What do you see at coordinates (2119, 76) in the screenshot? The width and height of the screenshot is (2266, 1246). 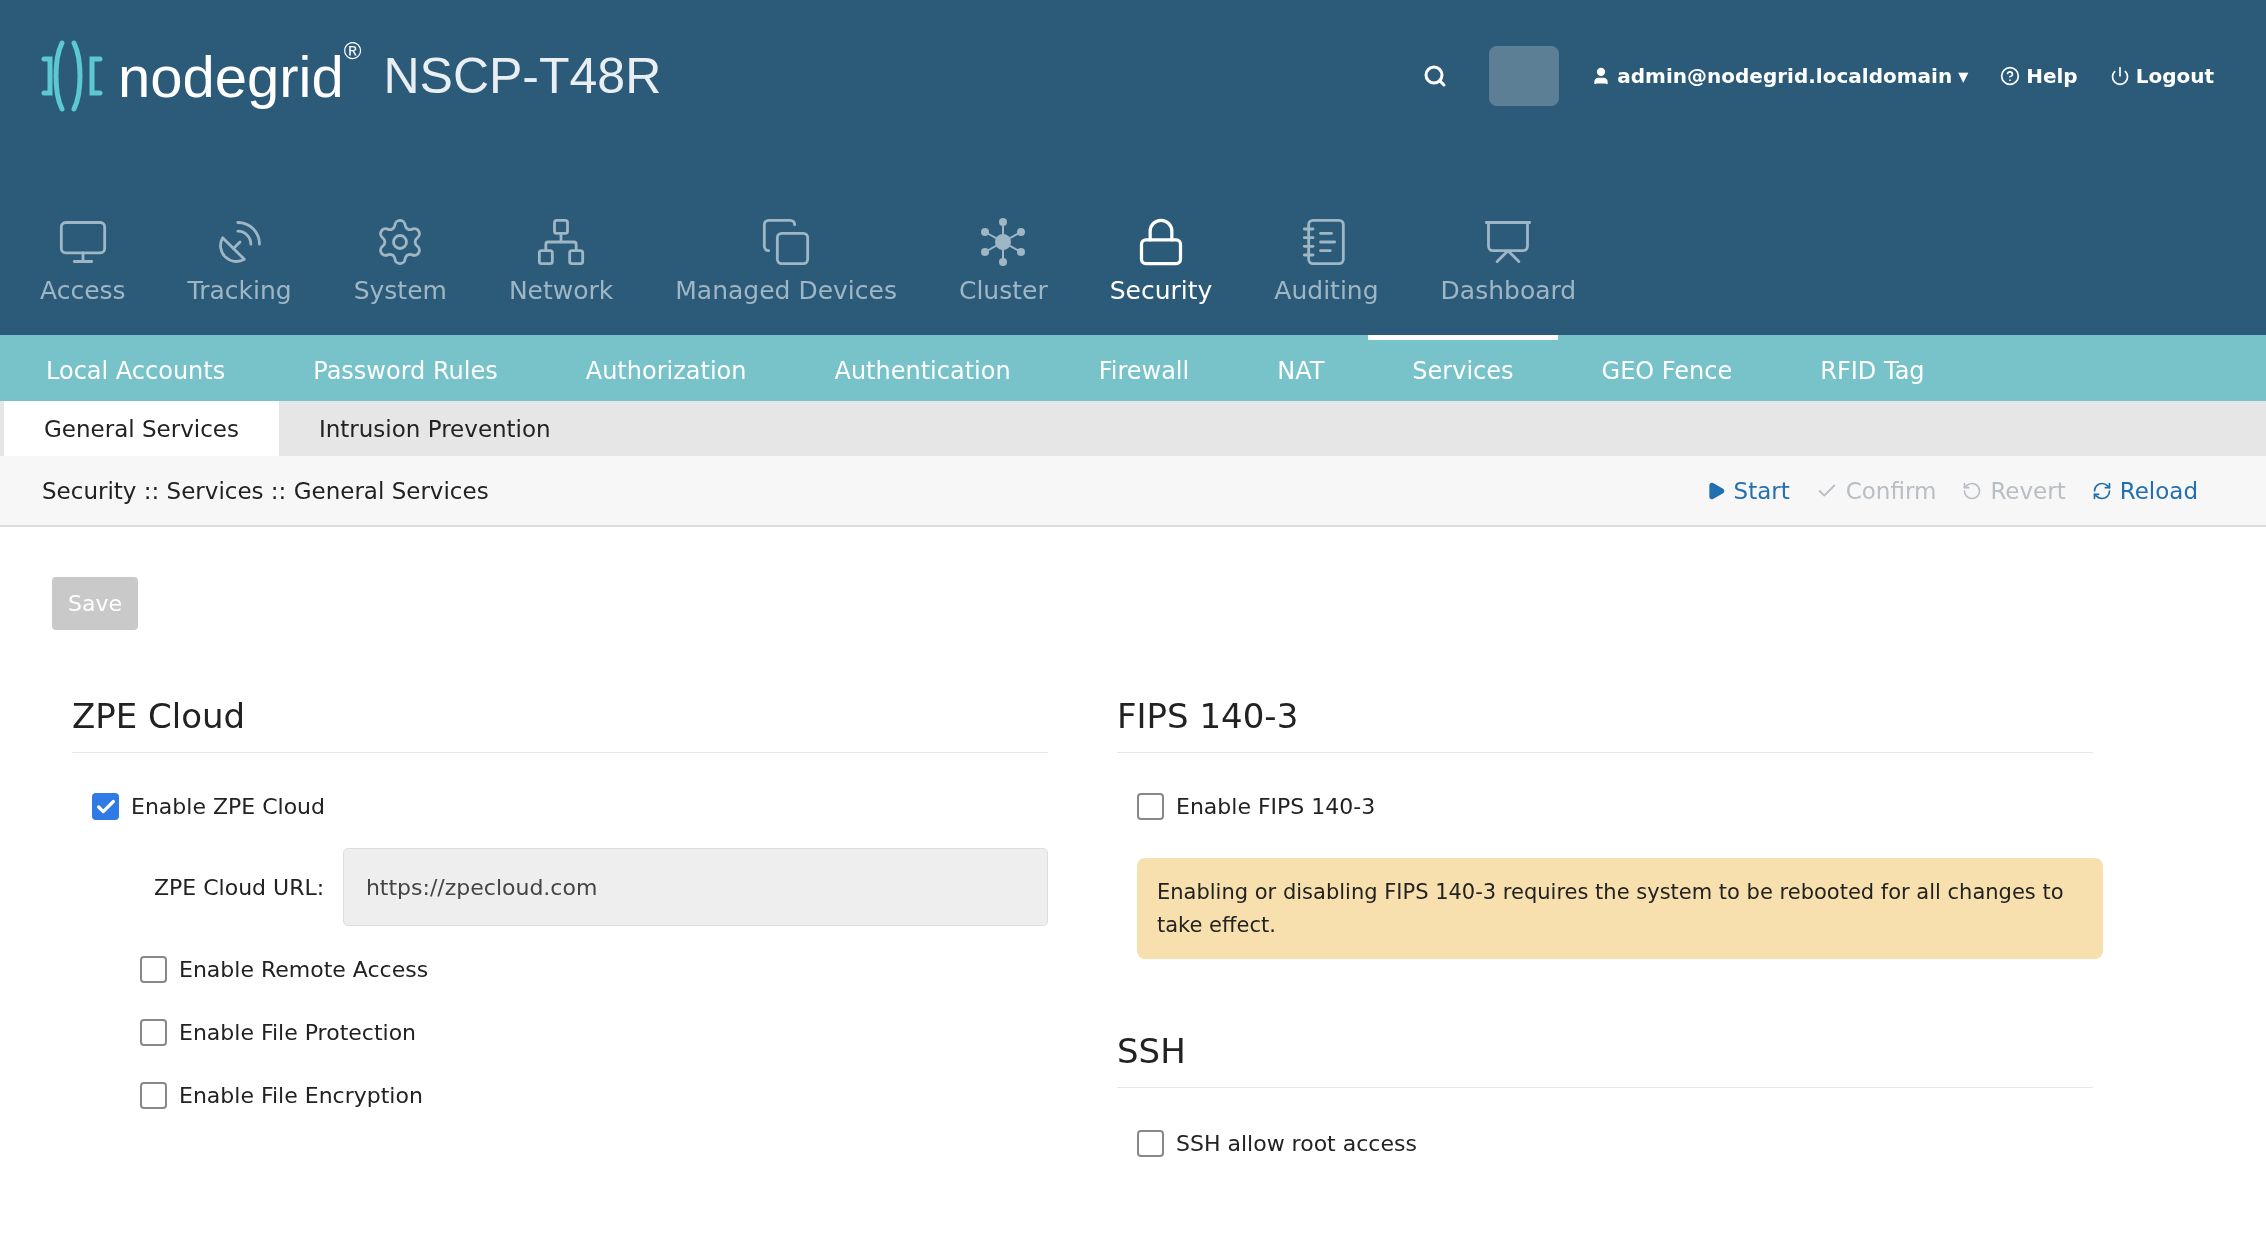 I see `power-icon` at bounding box center [2119, 76].